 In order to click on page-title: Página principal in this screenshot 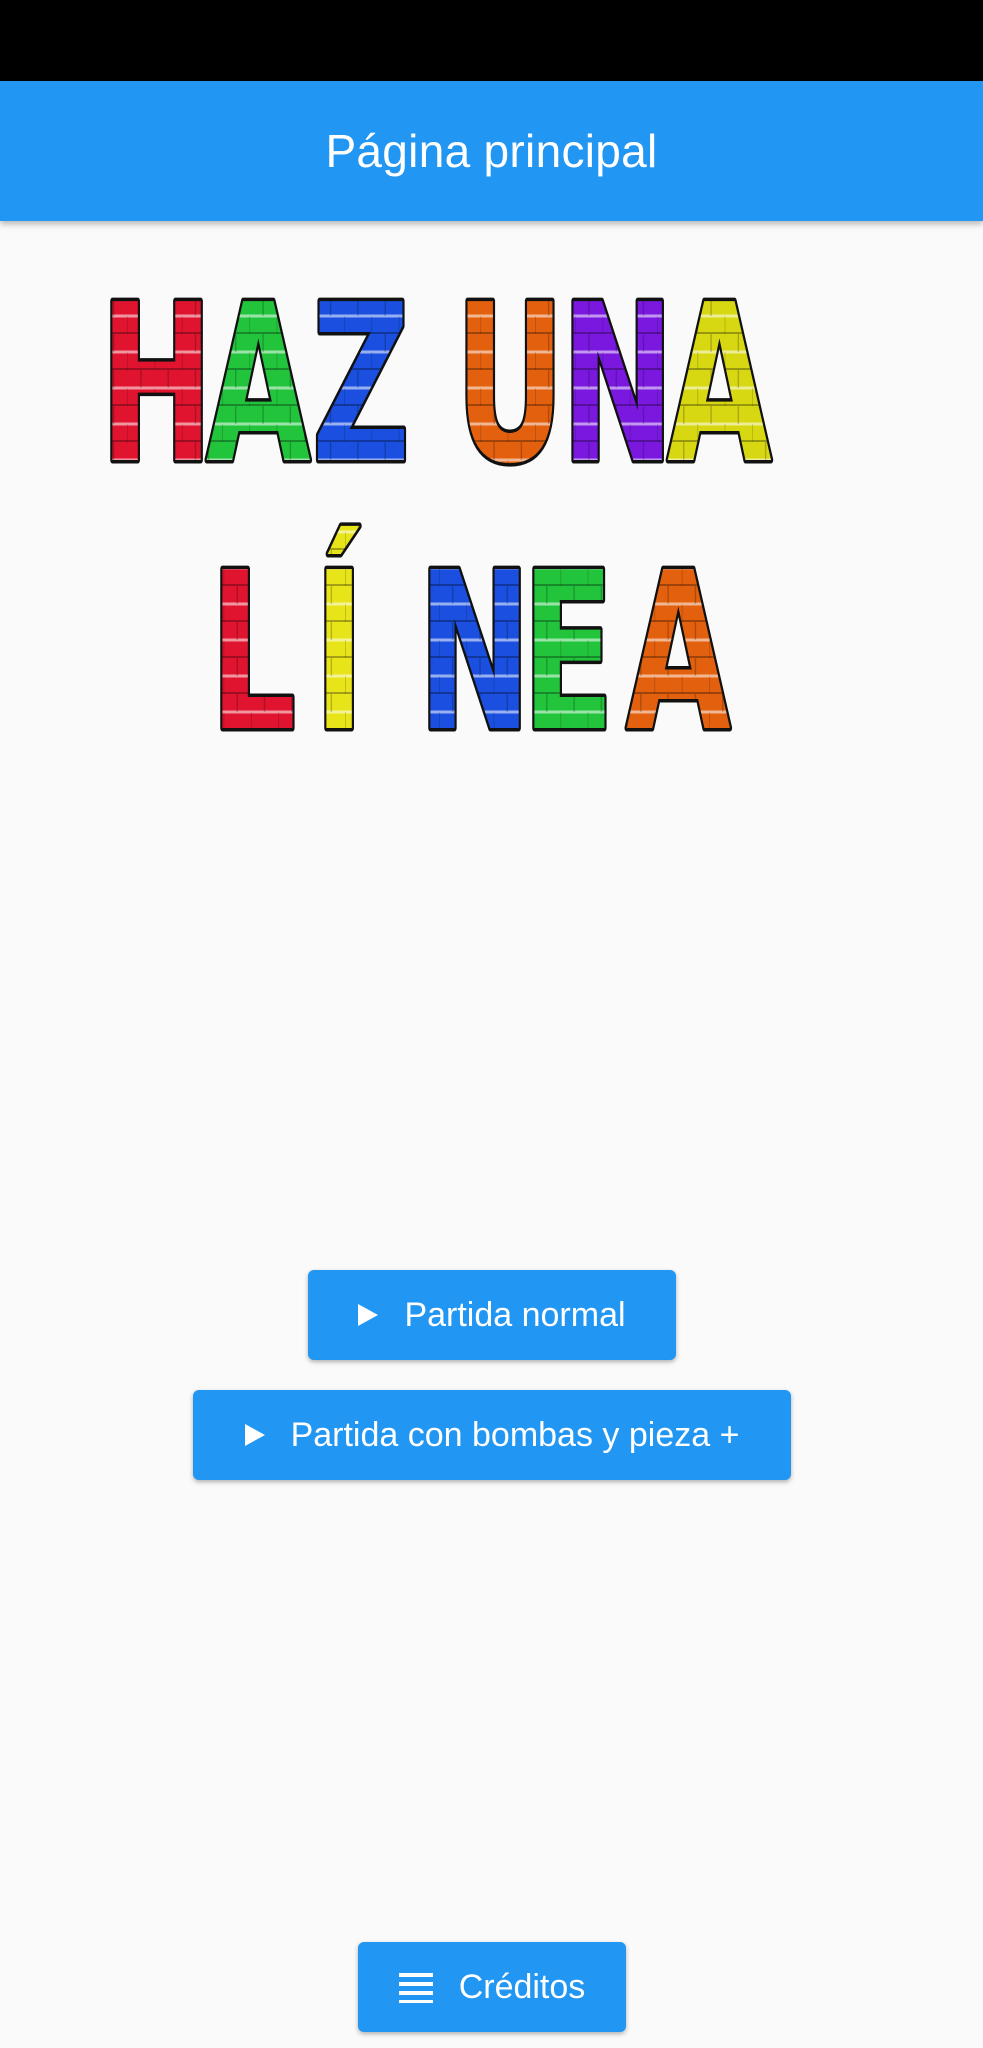, I will do `click(491, 151)`.